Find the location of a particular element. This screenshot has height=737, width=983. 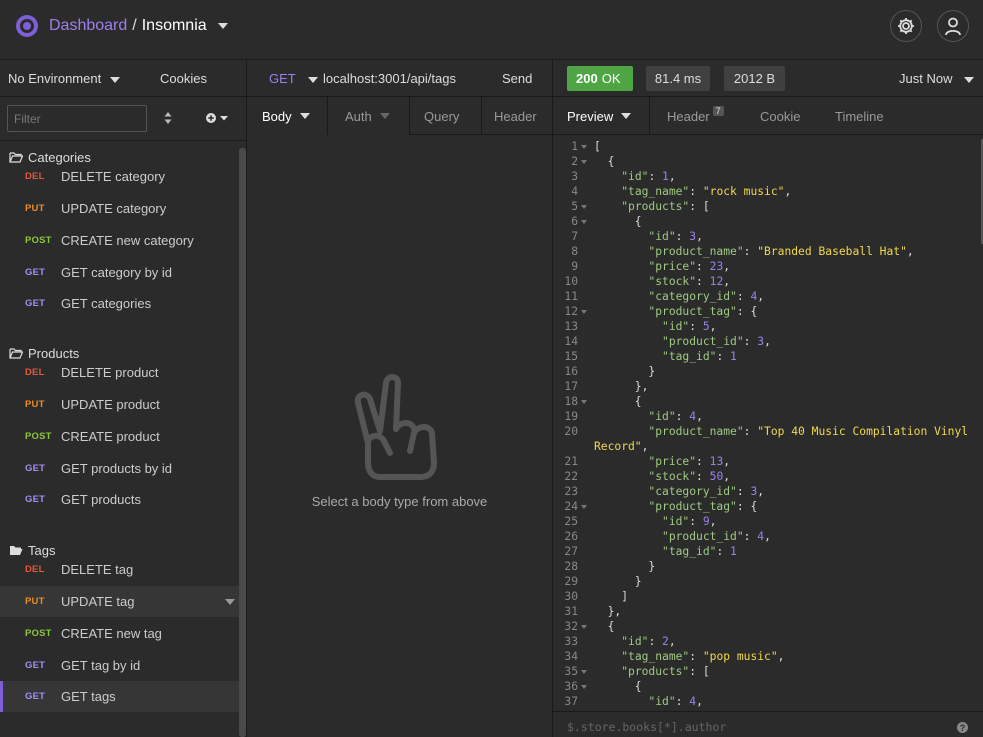

settings-button is located at coordinates (906, 26).